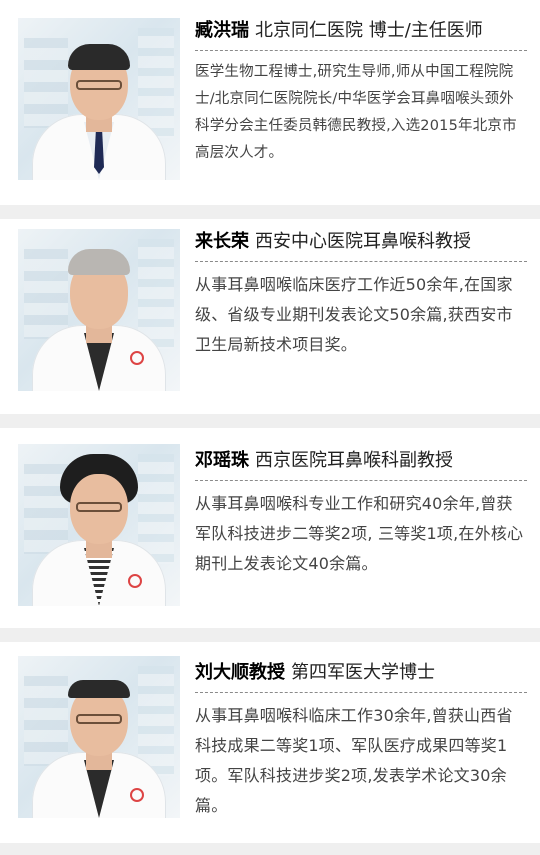  I want to click on doctor-name: 臧洪瑞, so click(222, 30).